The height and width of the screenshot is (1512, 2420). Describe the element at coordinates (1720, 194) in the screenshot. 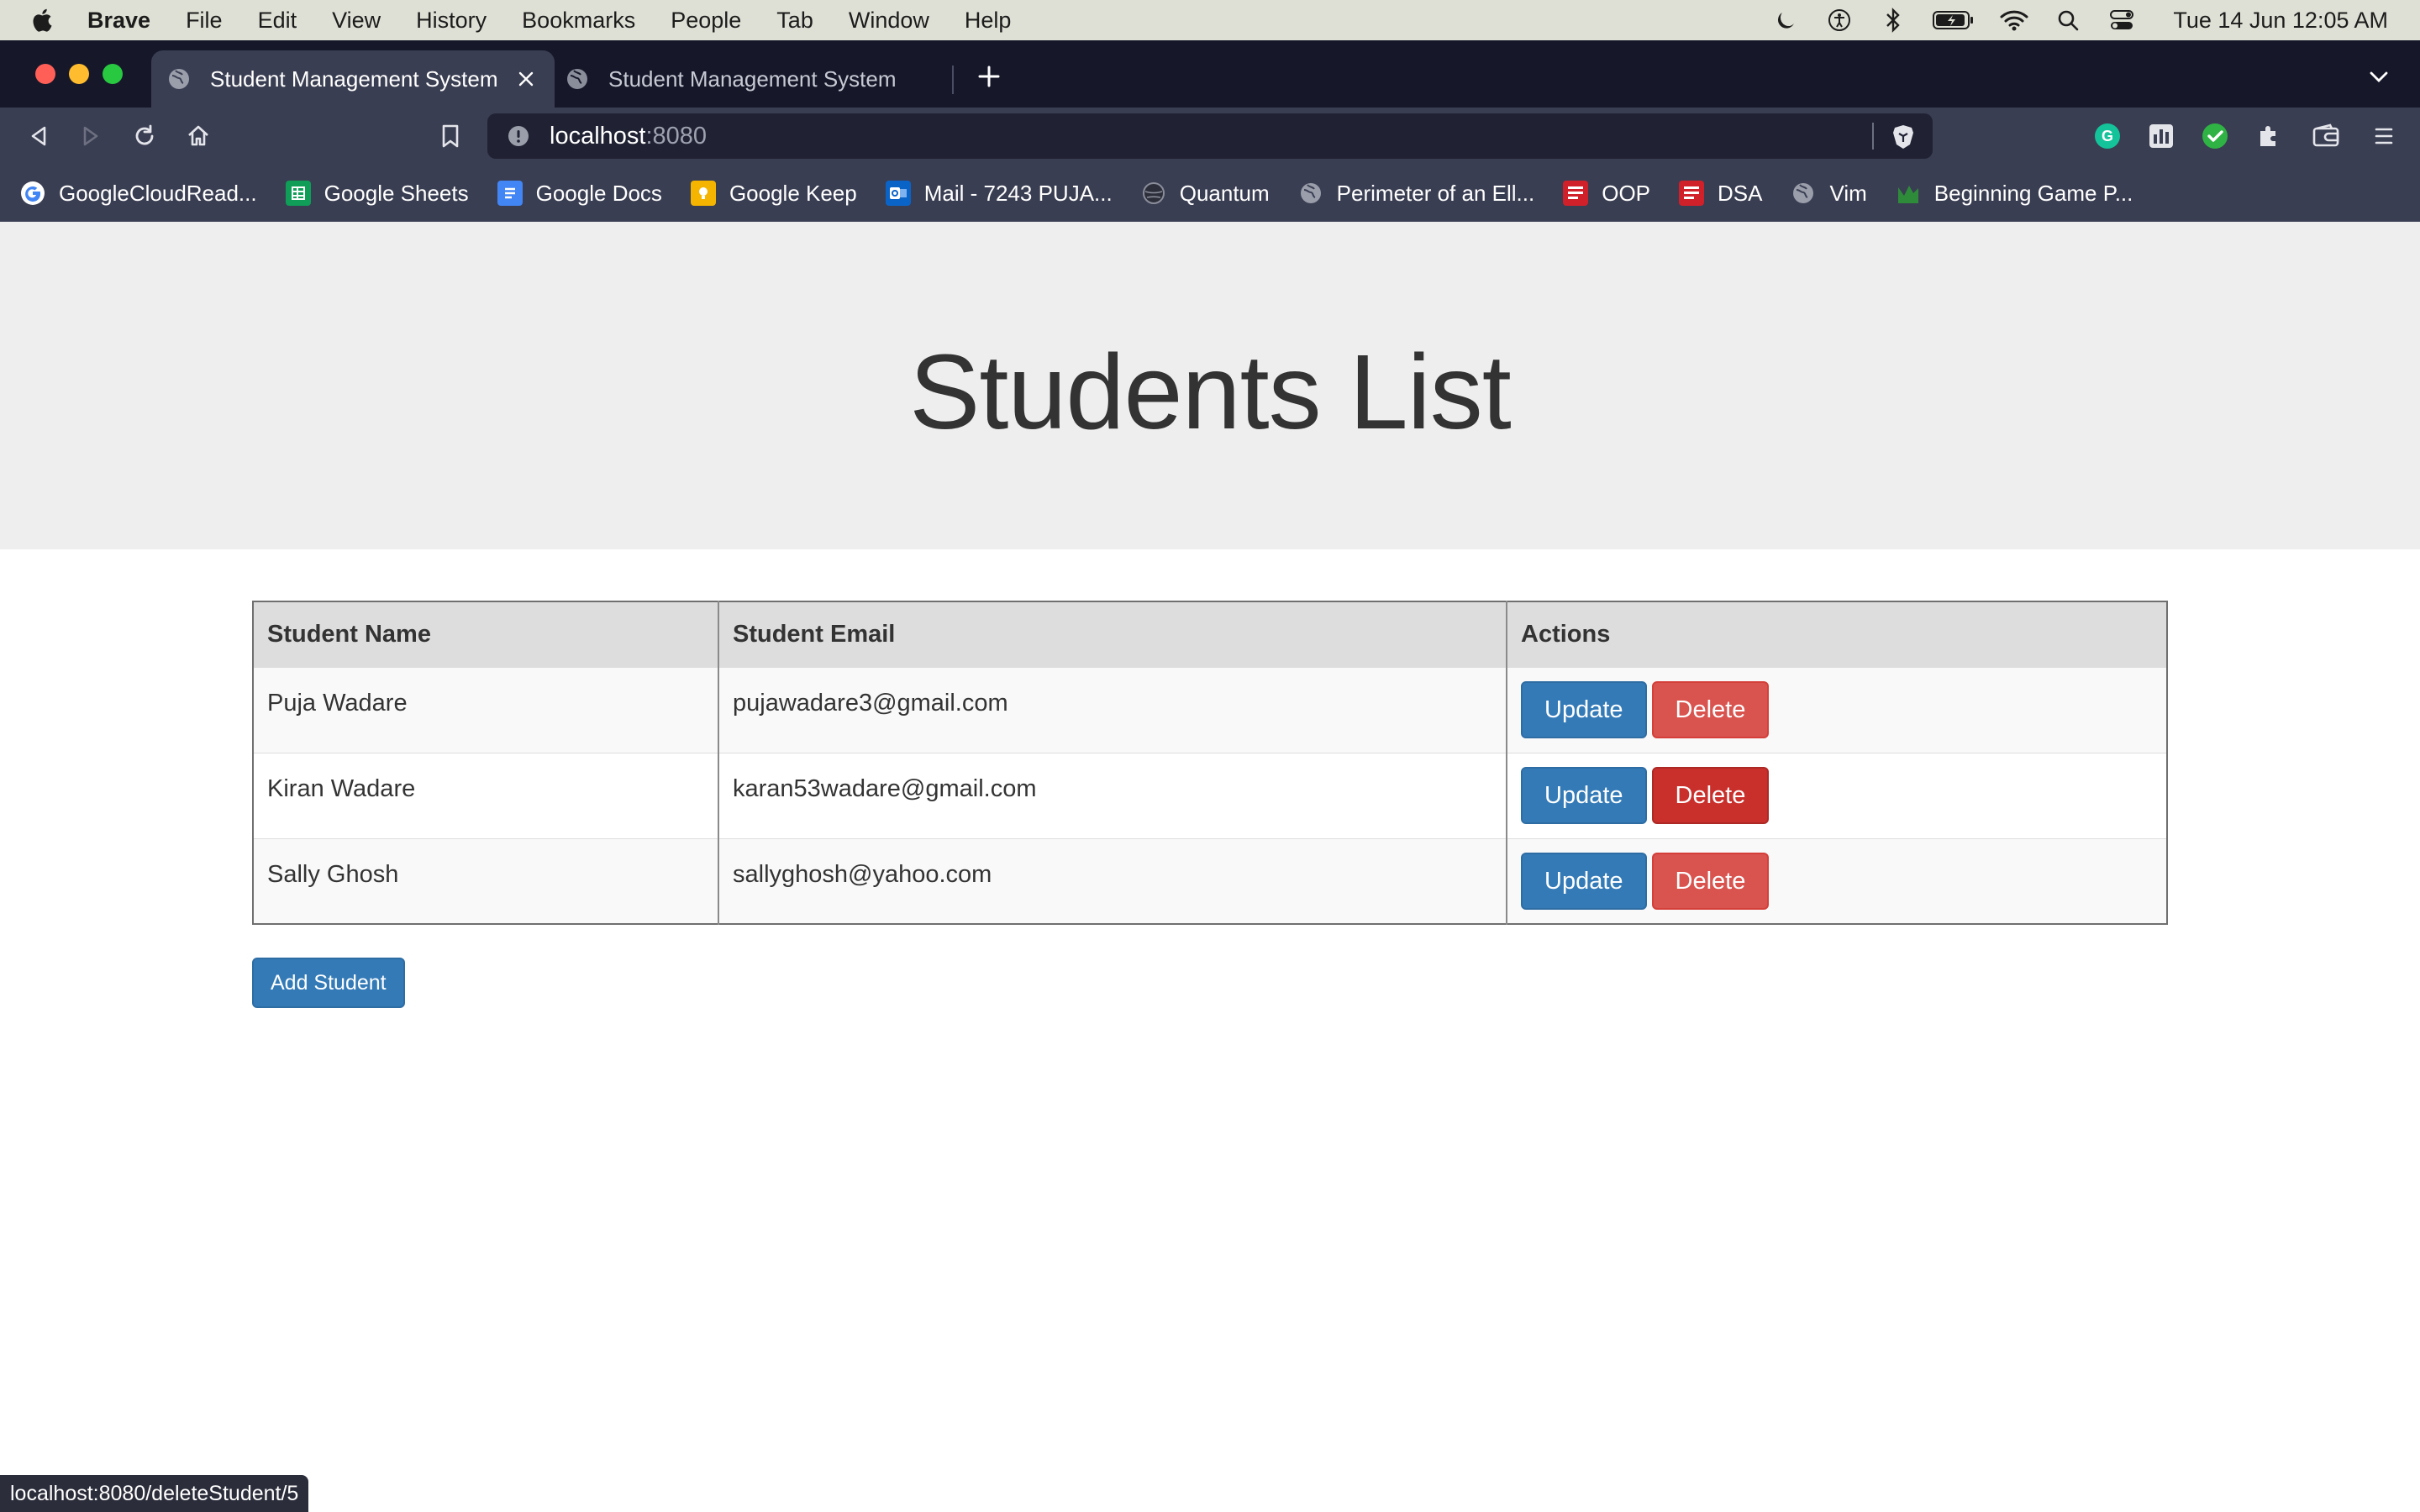

I see `bookmark-dsa: DSA` at that location.